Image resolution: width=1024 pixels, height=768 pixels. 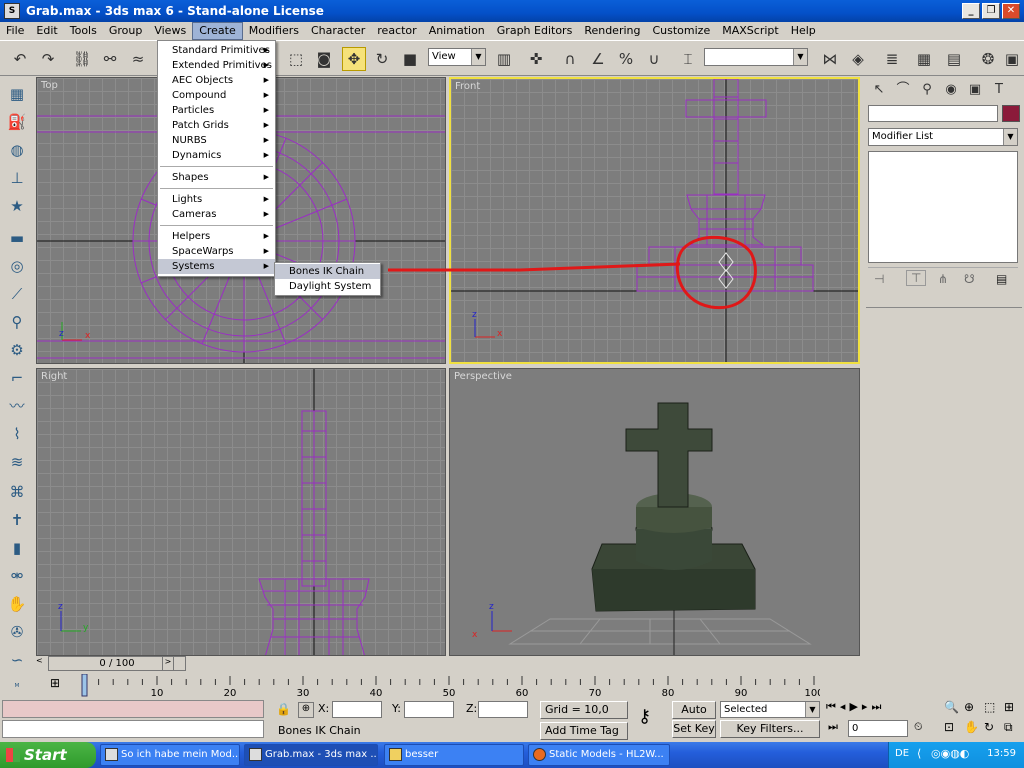 I want to click on zoom-extents-all-icon: ⊞, so click(x=1009, y=707).